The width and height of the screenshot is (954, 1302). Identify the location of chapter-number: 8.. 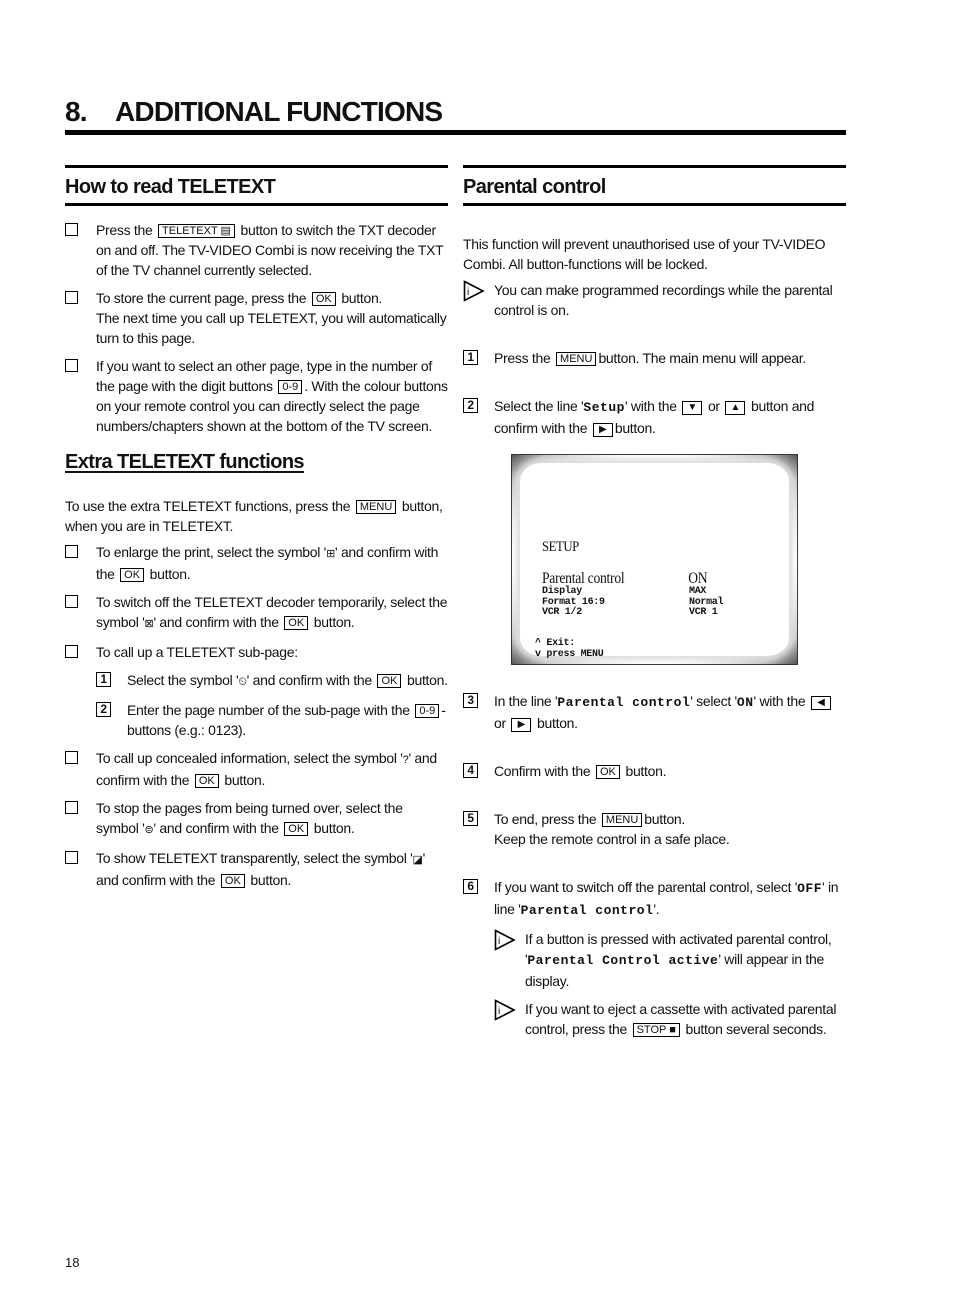
(76, 111).